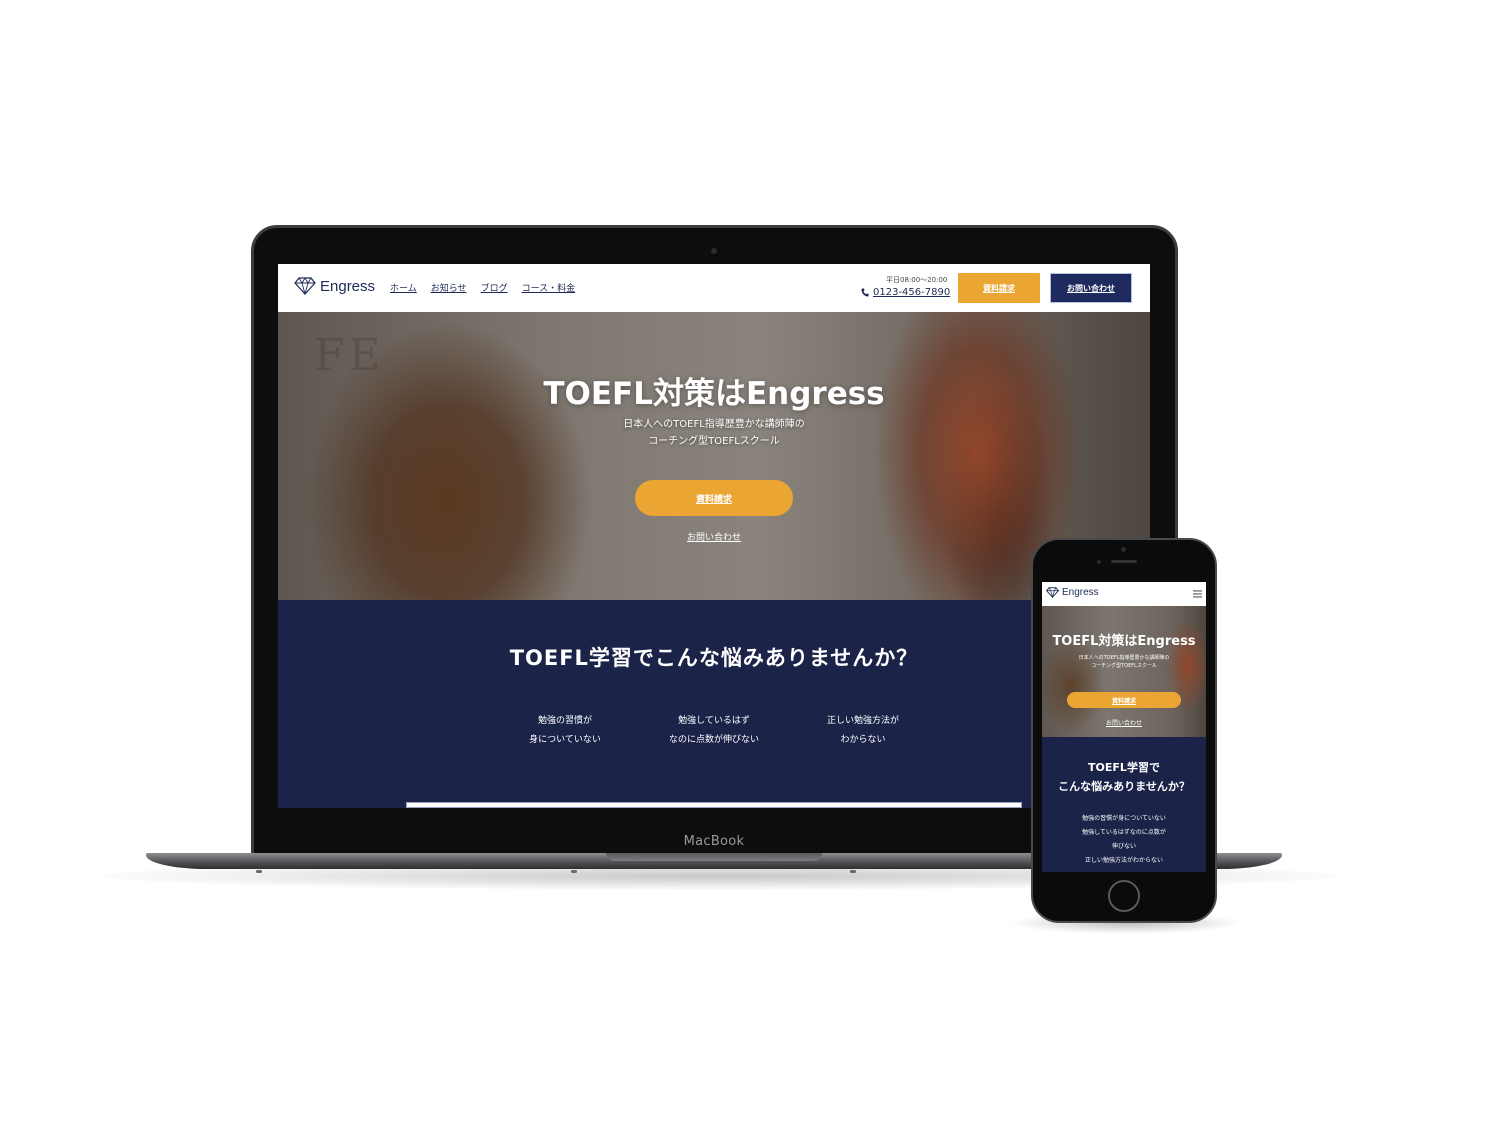 The height and width of the screenshot is (1125, 1500). Describe the element at coordinates (403, 287) in the screenshot. I see `nav-home: ホーム` at that location.